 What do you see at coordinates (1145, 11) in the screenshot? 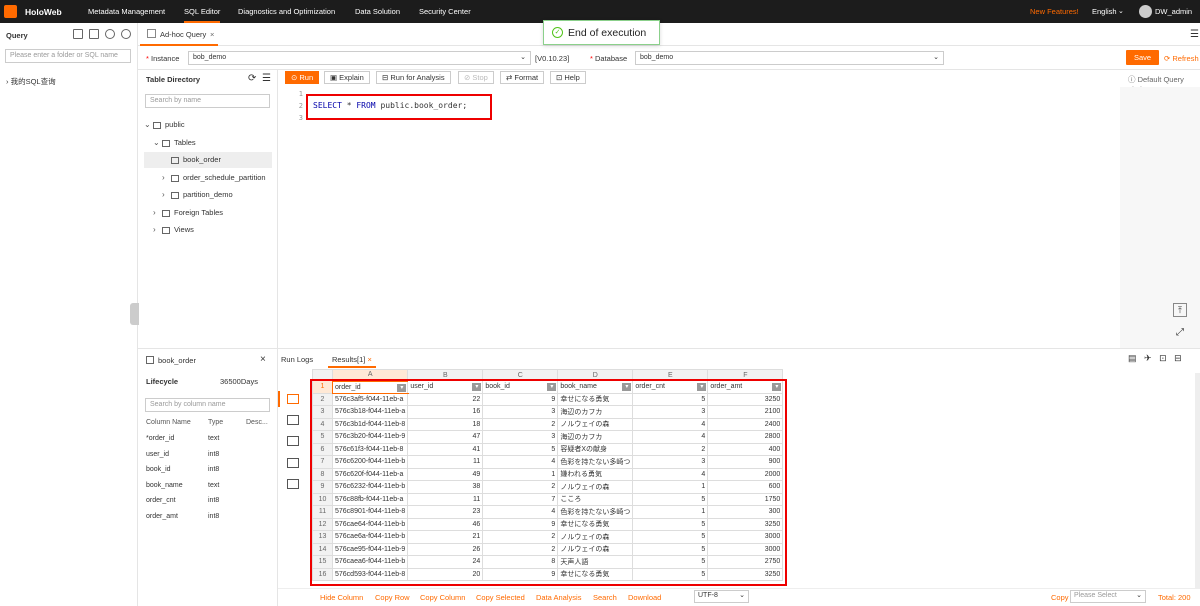
I see `avatar` at bounding box center [1145, 11].